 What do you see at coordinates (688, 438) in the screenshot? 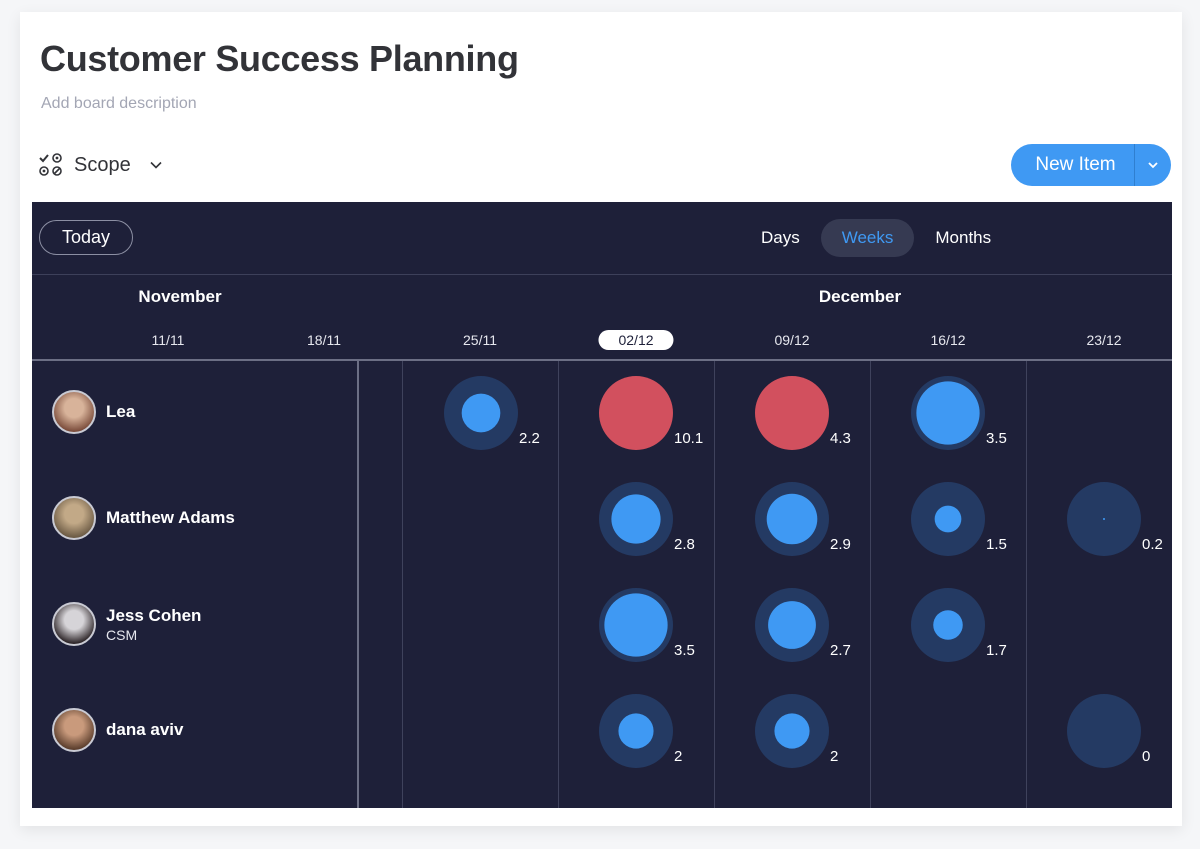
I see `workload-value-label: 10.1` at bounding box center [688, 438].